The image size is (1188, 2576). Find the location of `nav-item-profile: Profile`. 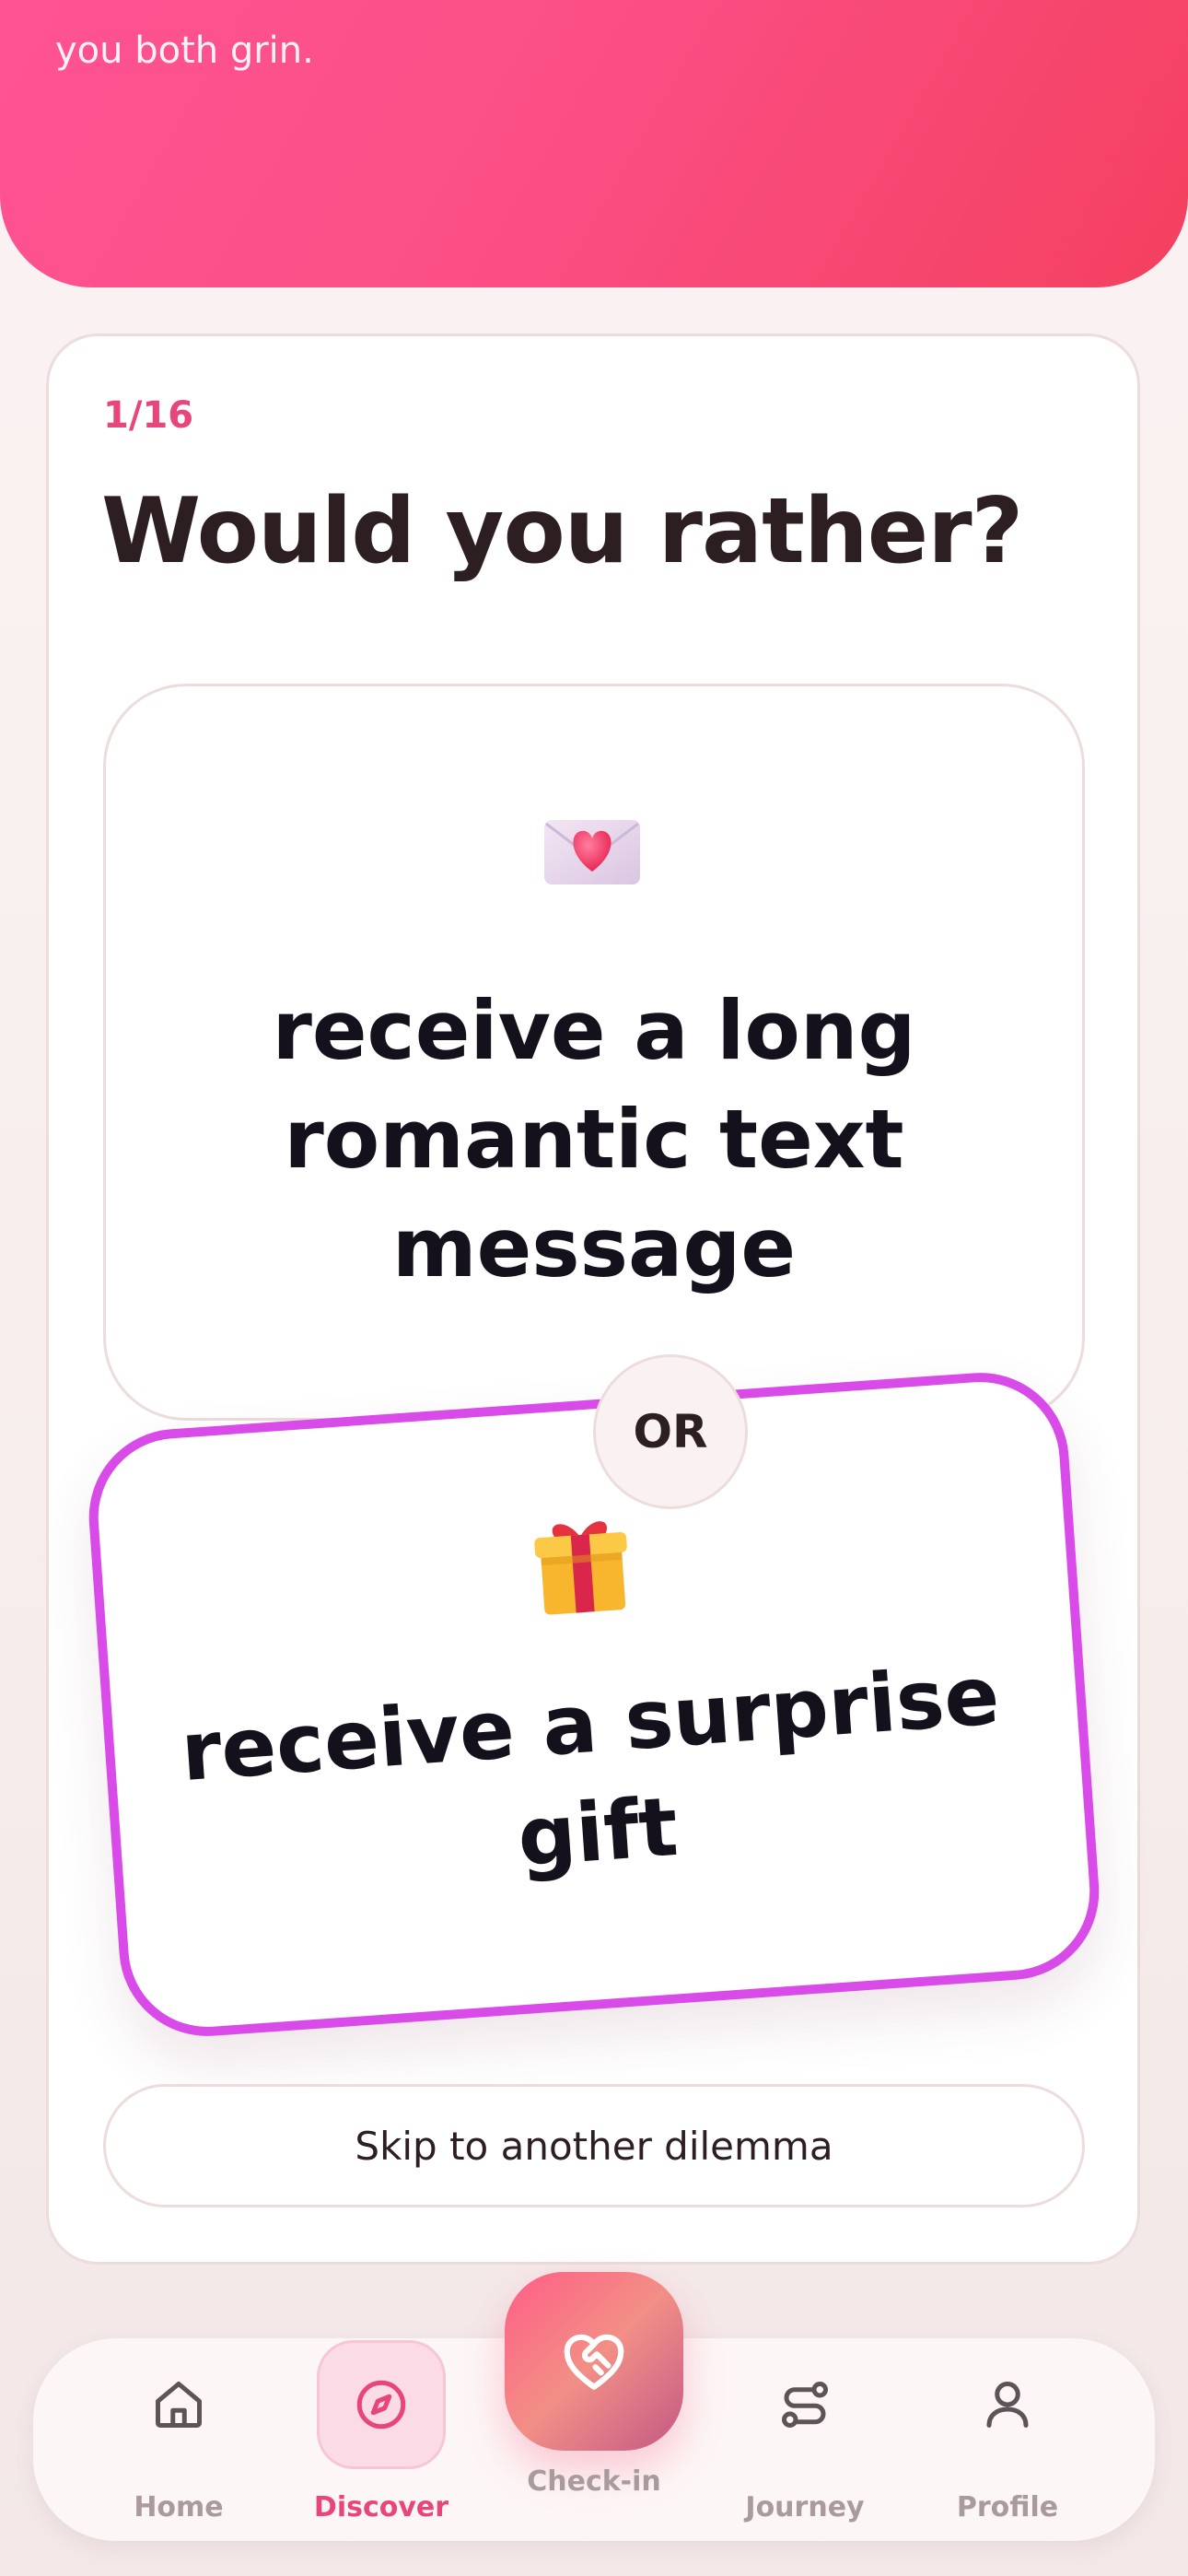

nav-item-profile: Profile is located at coordinates (1007, 2446).